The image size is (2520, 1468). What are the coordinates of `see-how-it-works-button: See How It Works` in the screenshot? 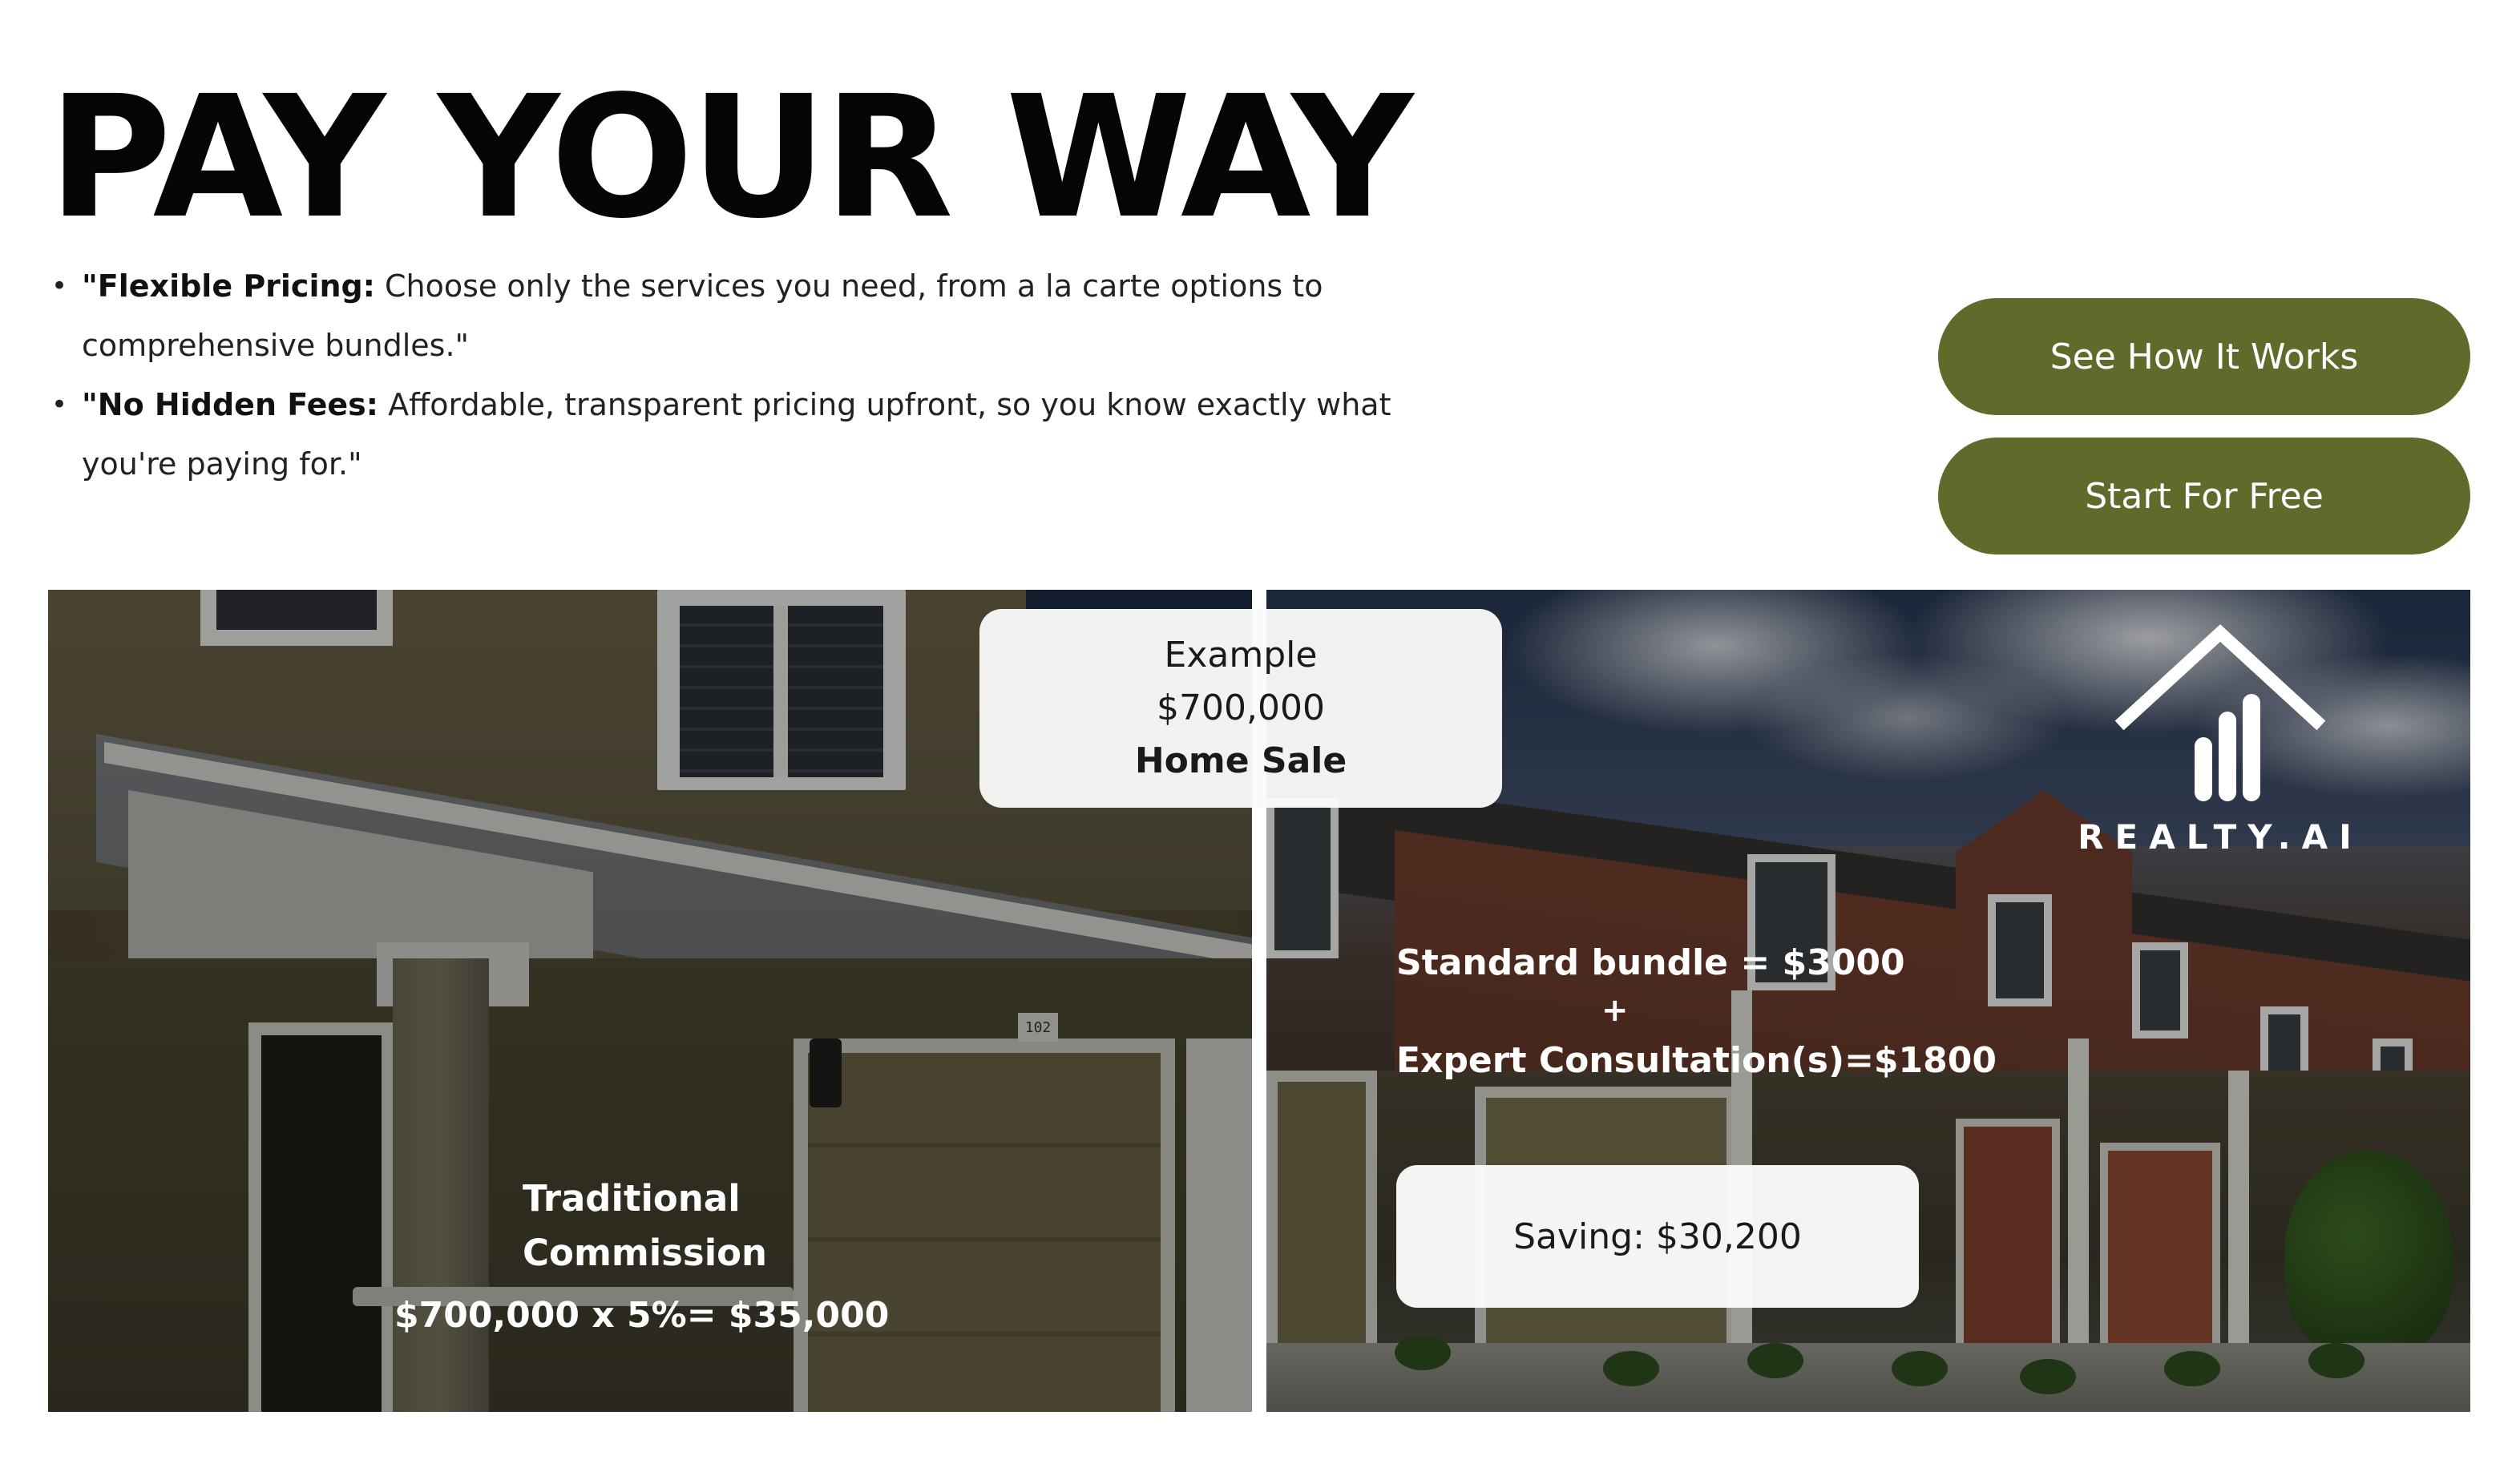 It's located at (2204, 356).